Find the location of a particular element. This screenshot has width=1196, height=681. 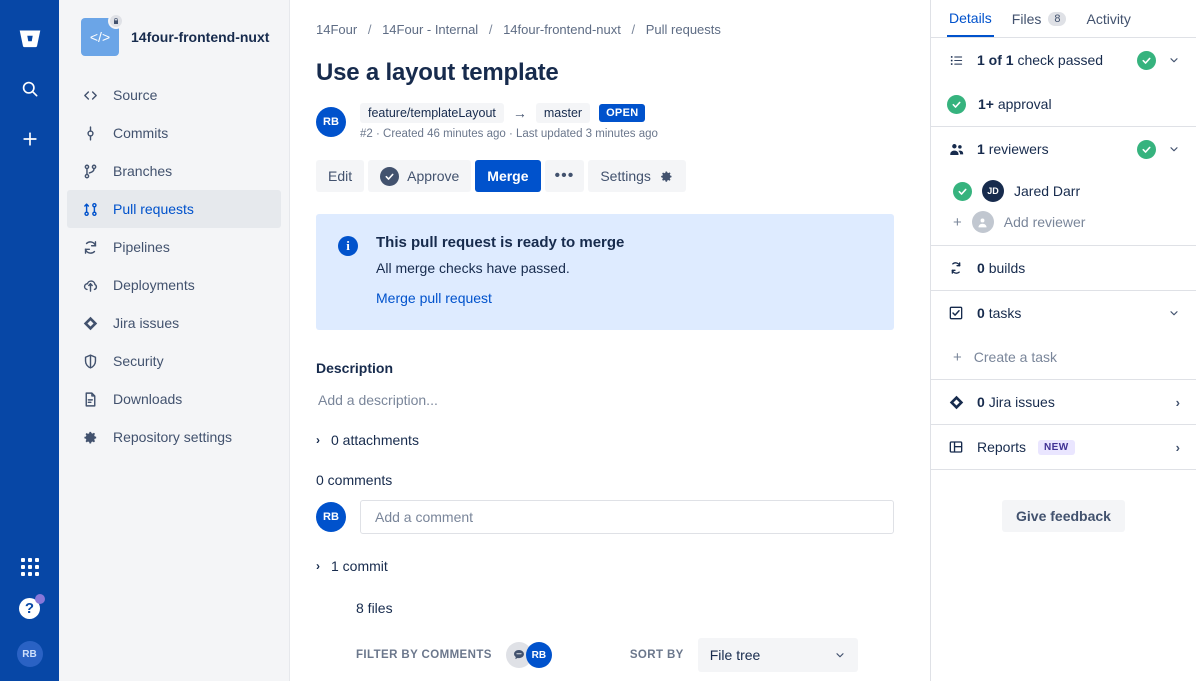

sort-control: SORT BY File tree is located at coordinates (744, 655).